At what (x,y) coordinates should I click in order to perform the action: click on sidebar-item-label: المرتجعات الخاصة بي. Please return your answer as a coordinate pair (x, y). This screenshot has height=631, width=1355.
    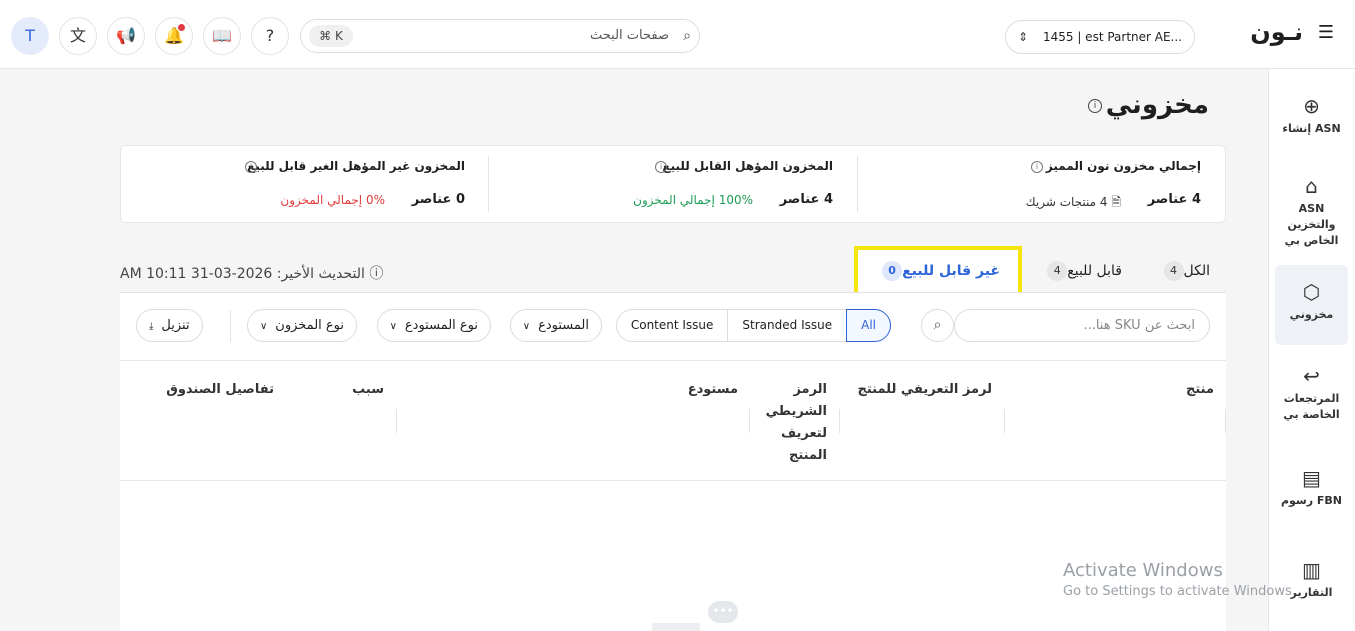
    Looking at the image, I should click on (1311, 406).